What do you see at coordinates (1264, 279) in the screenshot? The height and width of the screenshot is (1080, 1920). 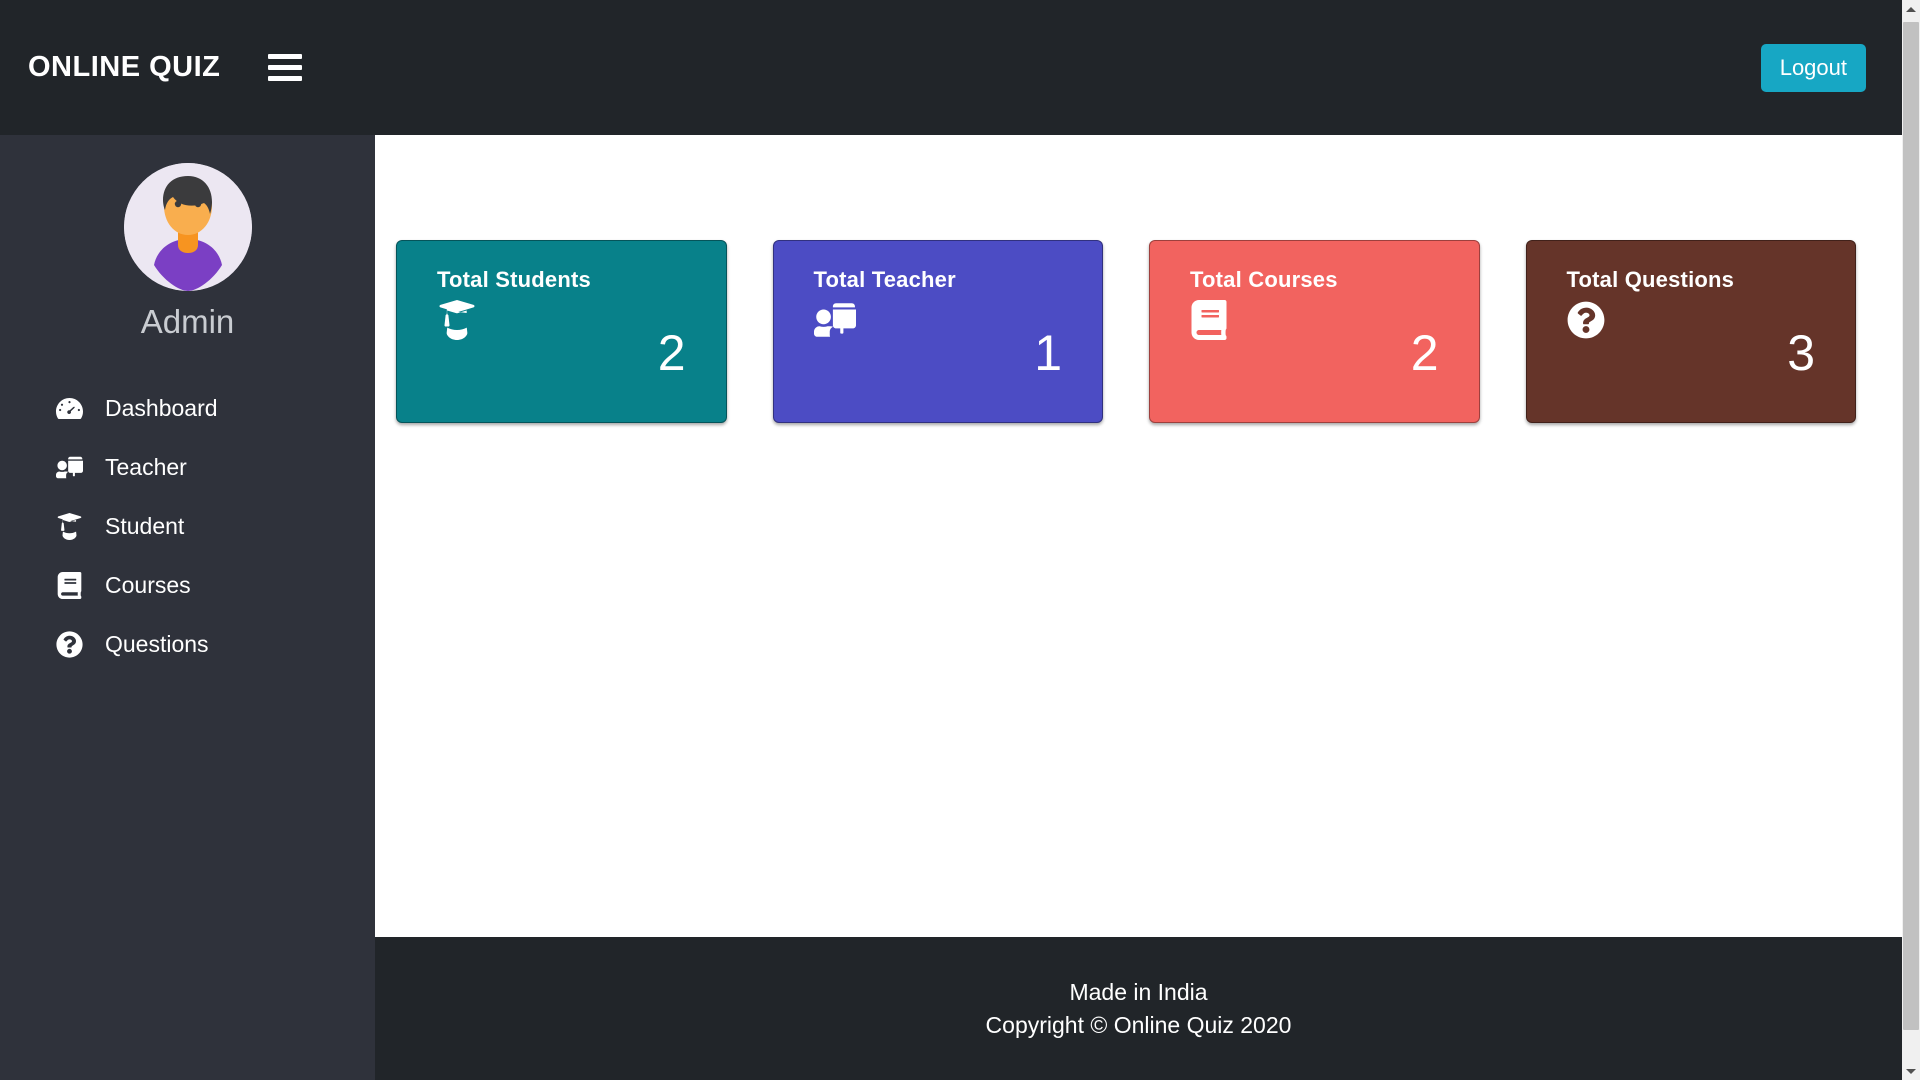 I see `stat-card-title: Total Courses` at bounding box center [1264, 279].